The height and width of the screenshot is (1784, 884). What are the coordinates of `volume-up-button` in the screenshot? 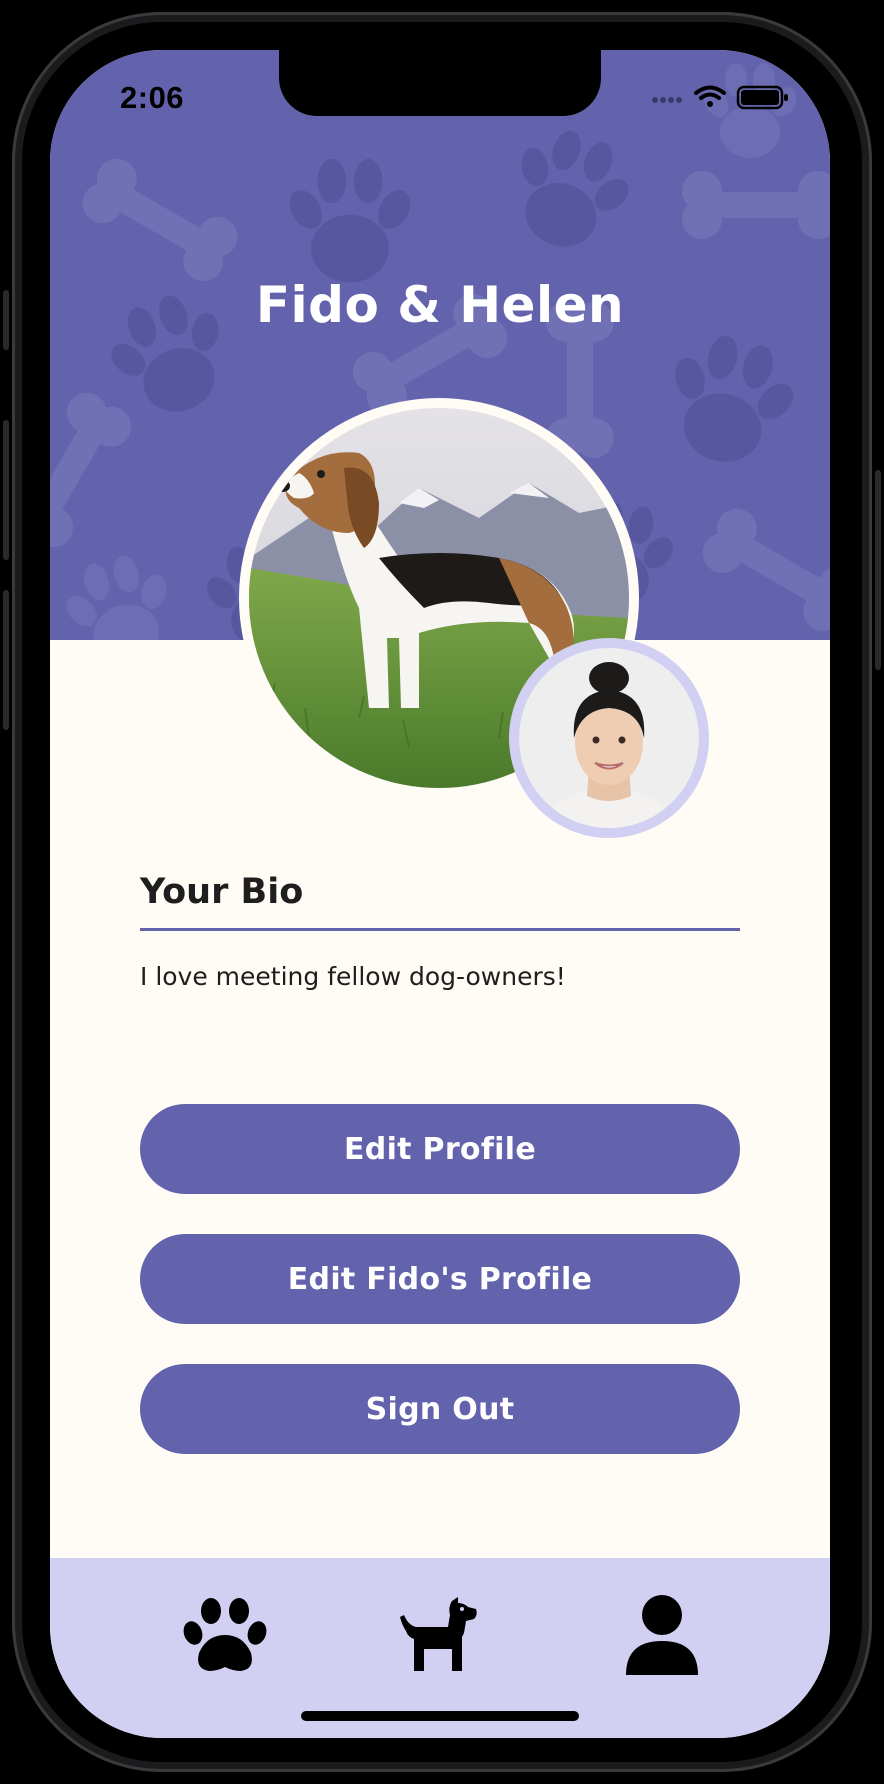 It's located at (6, 490).